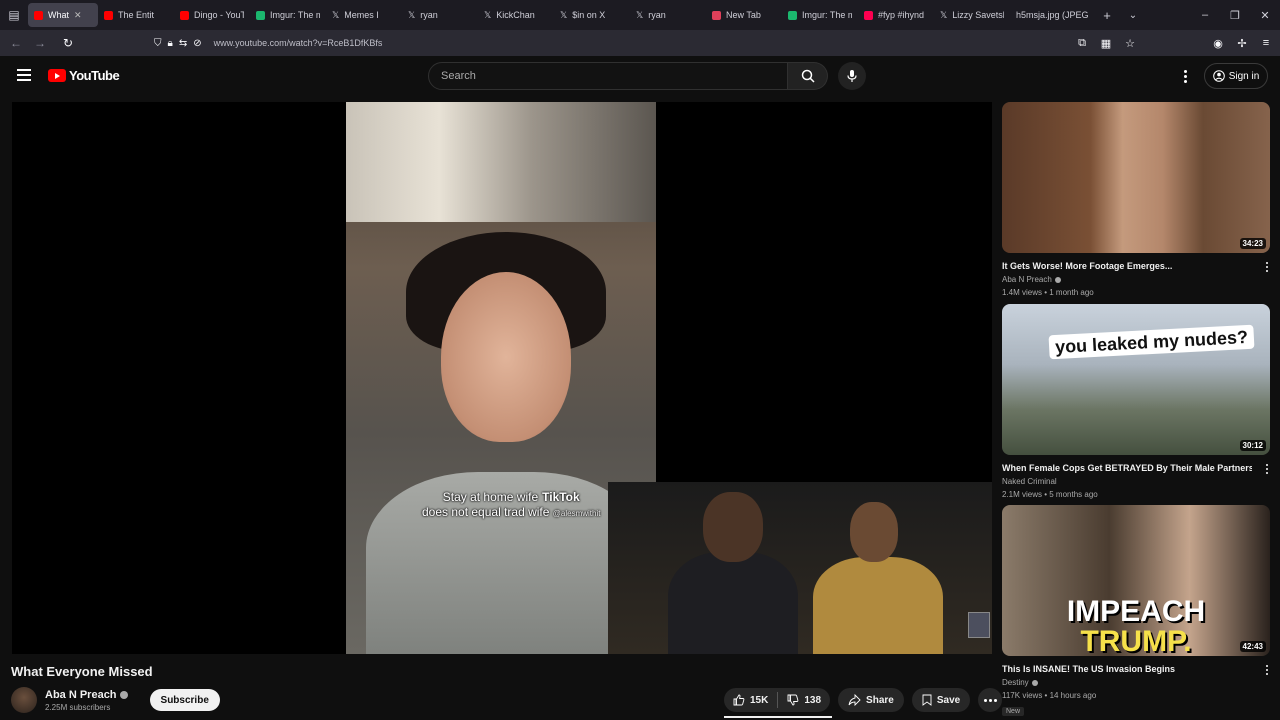  I want to click on reload-icon: ↻, so click(68, 43).